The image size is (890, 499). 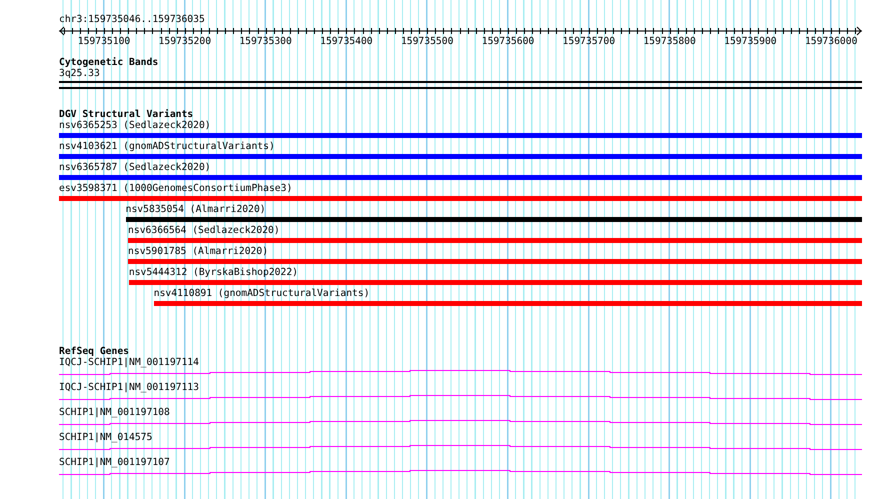 What do you see at coordinates (129, 387) in the screenshot?
I see `gene-label: IQCJ-SCHIP1|NM_001197113` at bounding box center [129, 387].